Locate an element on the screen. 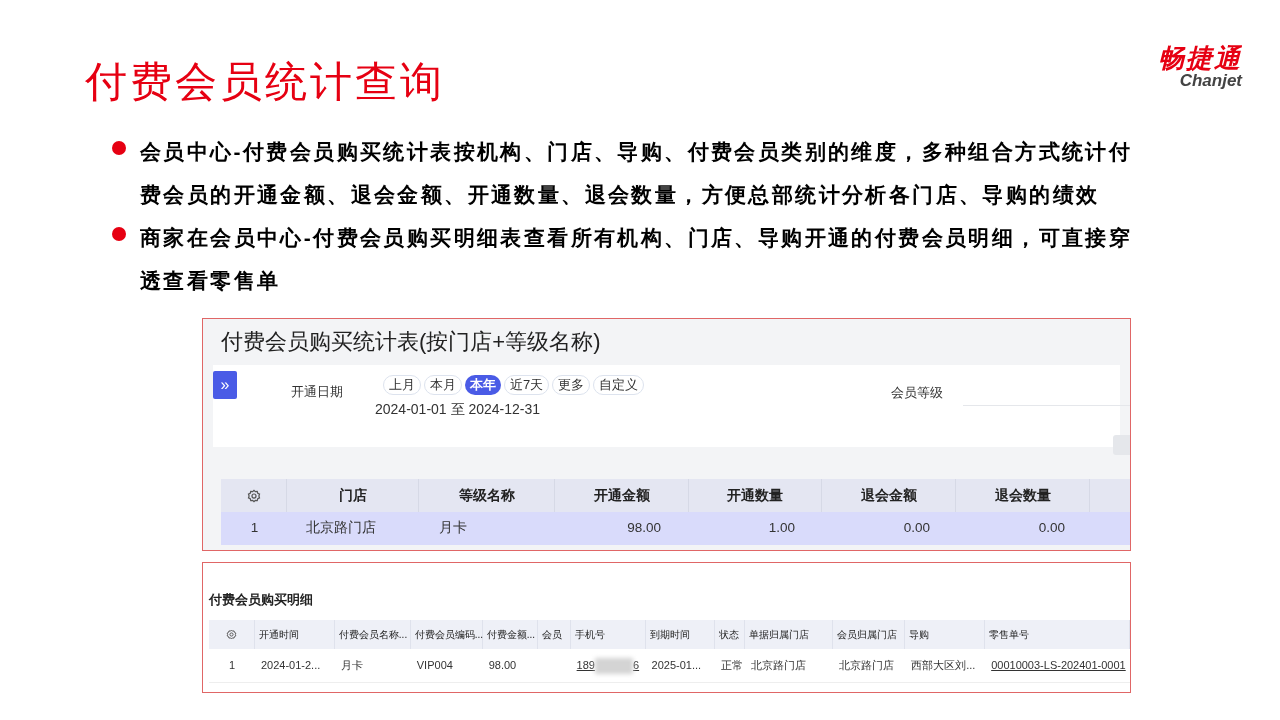 Image resolution: width=1280 pixels, height=720 pixels. order-link: 00010003-LS-202401-0001 is located at coordinates (1058, 665).